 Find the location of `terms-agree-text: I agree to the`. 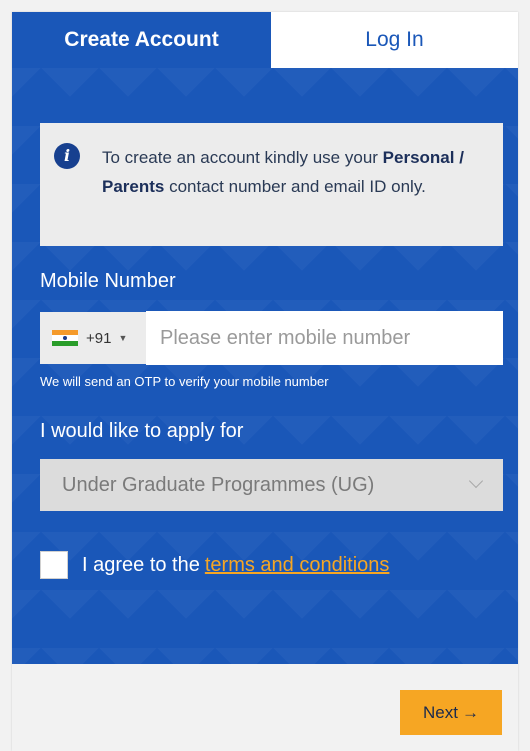

terms-agree-text: I agree to the is located at coordinates (141, 564).